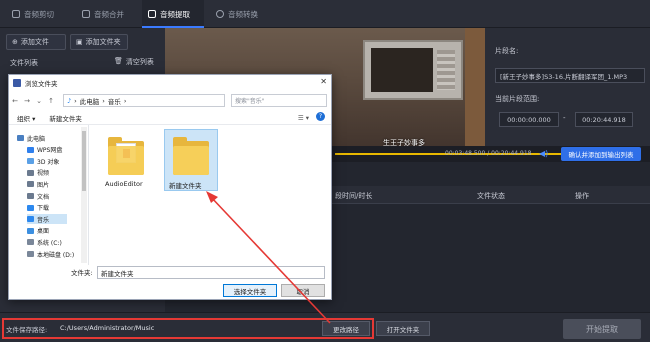  Describe the element at coordinates (114, 101) in the screenshot. I see `address-segment-music: 音乐` at that location.